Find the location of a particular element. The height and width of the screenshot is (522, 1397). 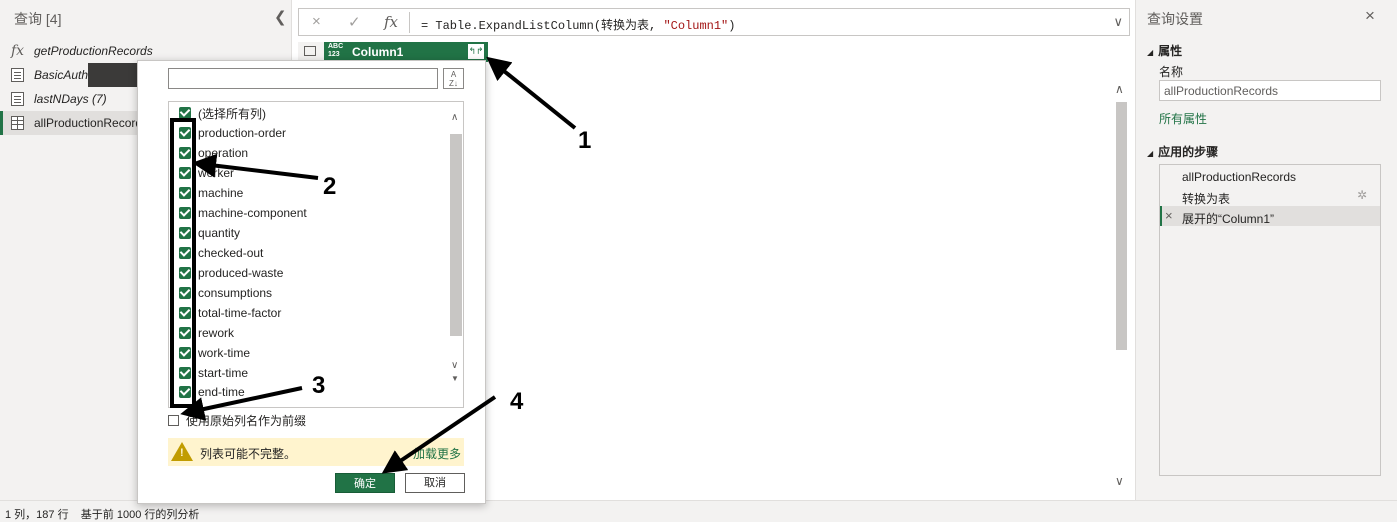

grid-header: ABC 123 Column1 ↰↱ is located at coordinates (393, 52).